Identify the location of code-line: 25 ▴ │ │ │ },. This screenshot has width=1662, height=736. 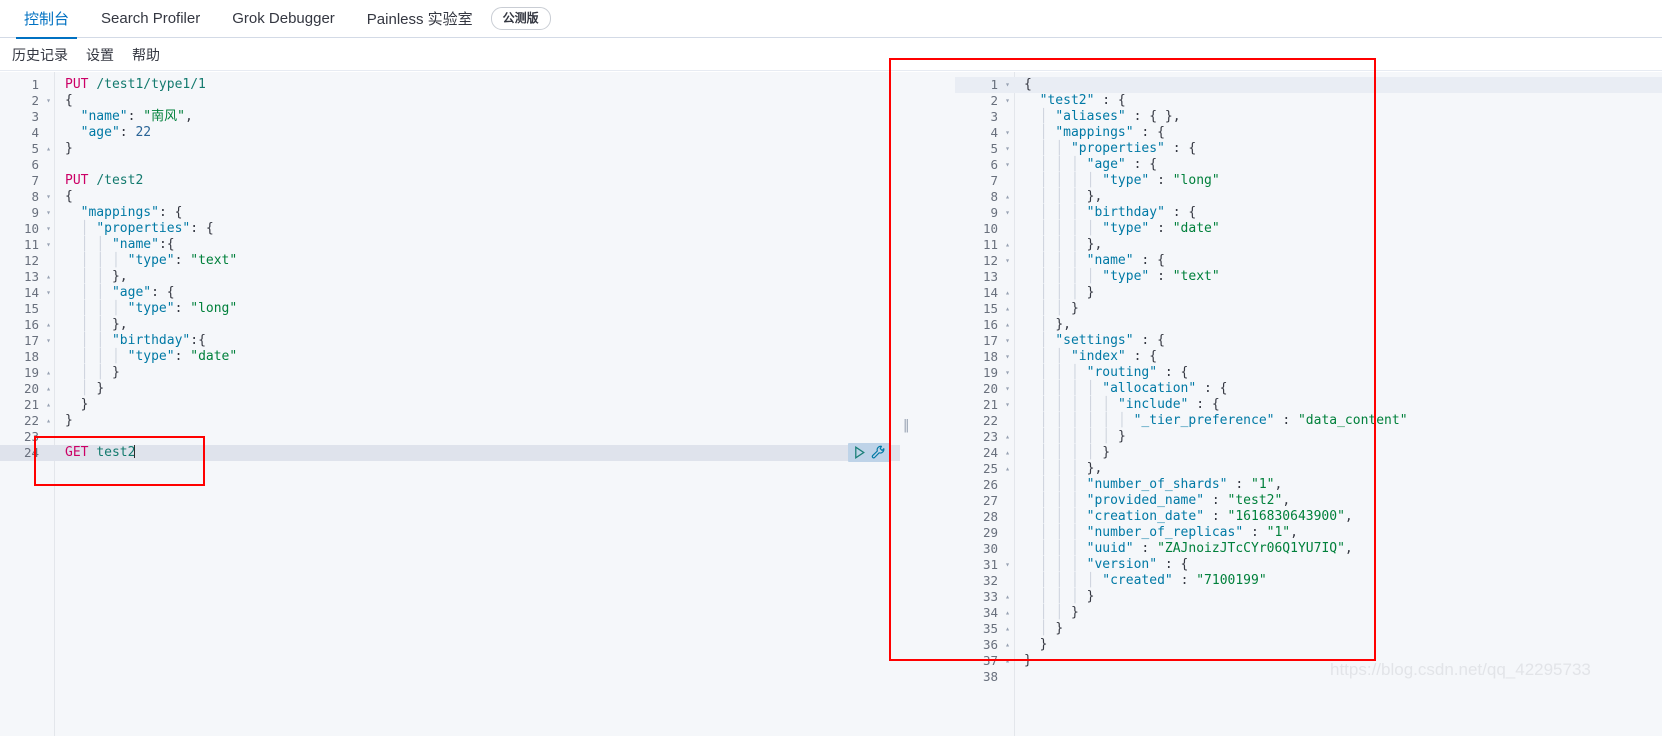
(1308, 469).